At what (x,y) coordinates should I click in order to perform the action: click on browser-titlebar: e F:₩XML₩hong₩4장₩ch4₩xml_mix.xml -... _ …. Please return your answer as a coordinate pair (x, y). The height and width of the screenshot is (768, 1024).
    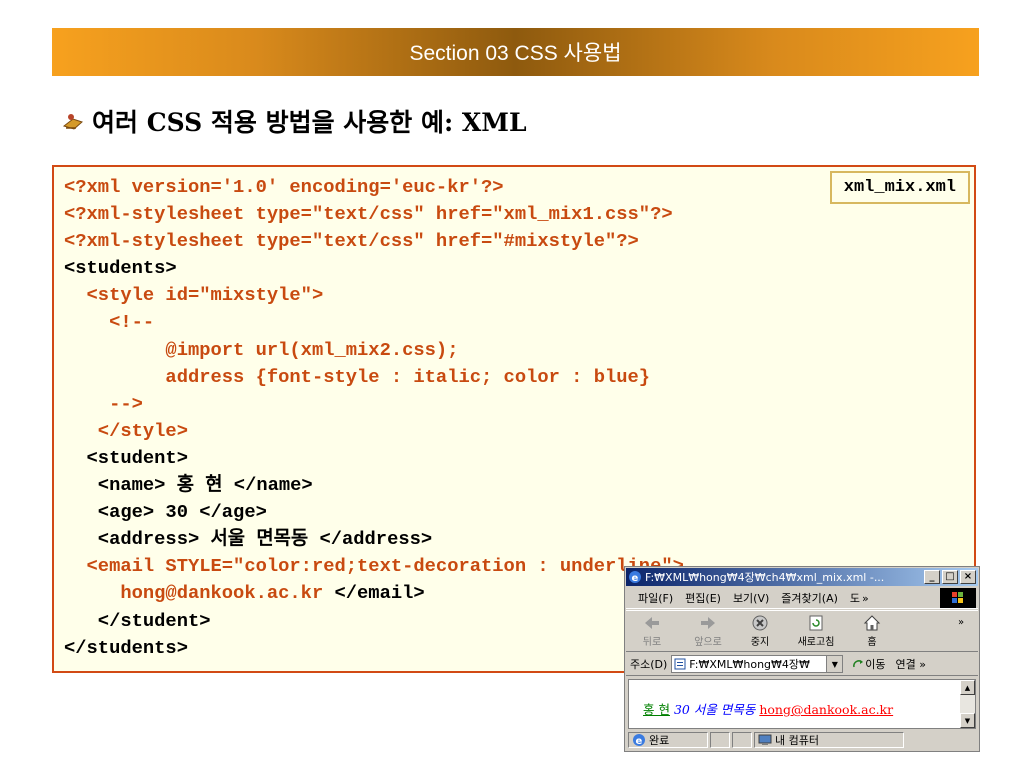
    Looking at the image, I should click on (802, 577).